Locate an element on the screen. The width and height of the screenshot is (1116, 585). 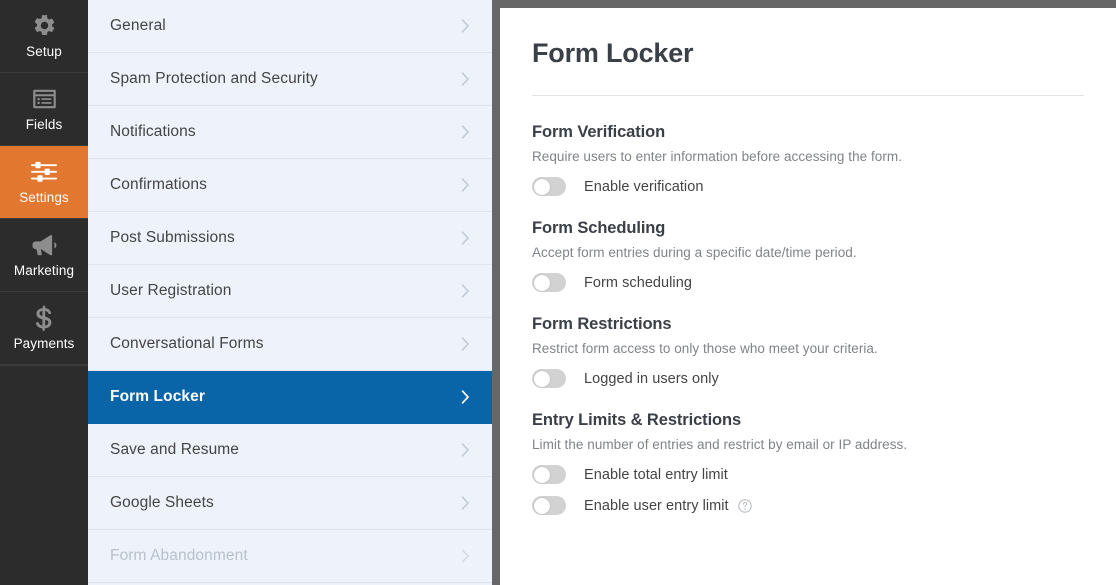
settings-menu-item-form-abandonment: Form Abandonment is located at coordinates (290, 556).